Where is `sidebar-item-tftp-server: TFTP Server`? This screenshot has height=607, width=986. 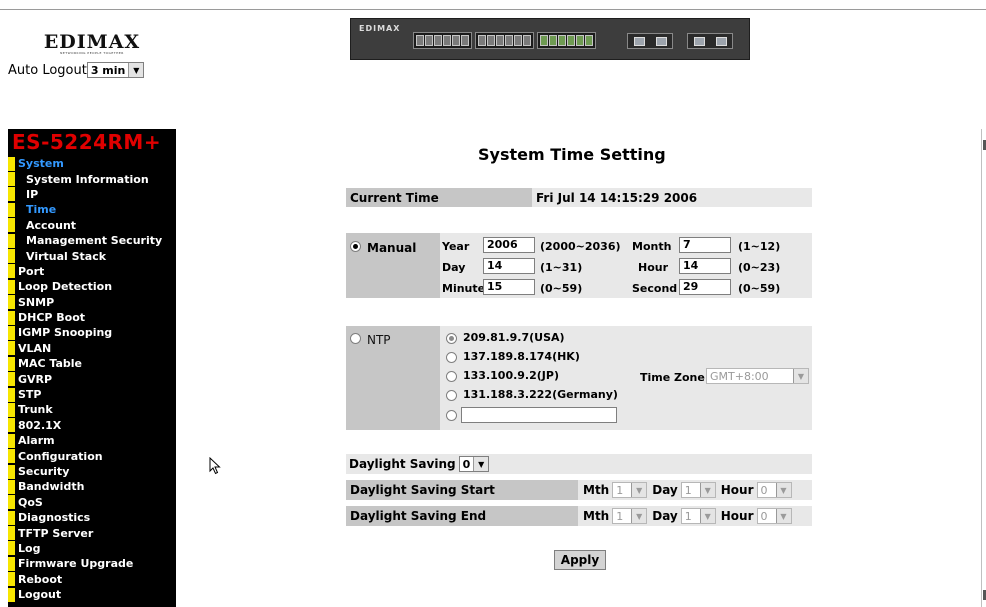 sidebar-item-tftp-server: TFTP Server is located at coordinates (92, 533).